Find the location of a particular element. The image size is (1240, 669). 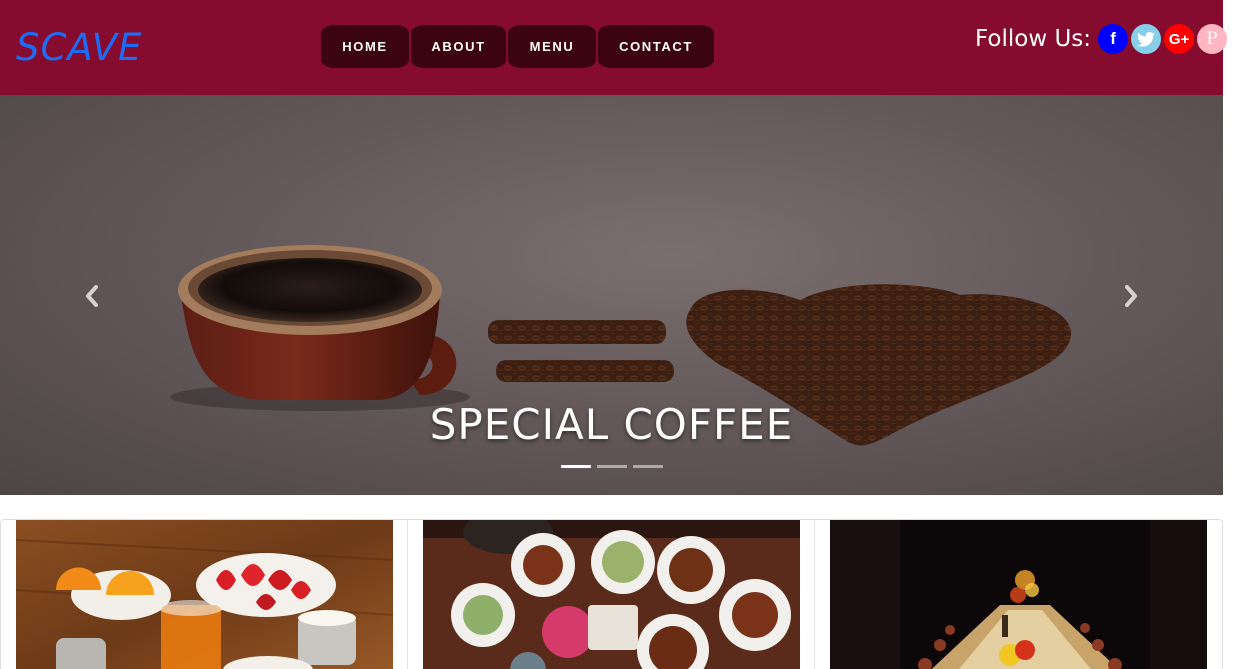

chevron-right-icon is located at coordinates (1131, 296).